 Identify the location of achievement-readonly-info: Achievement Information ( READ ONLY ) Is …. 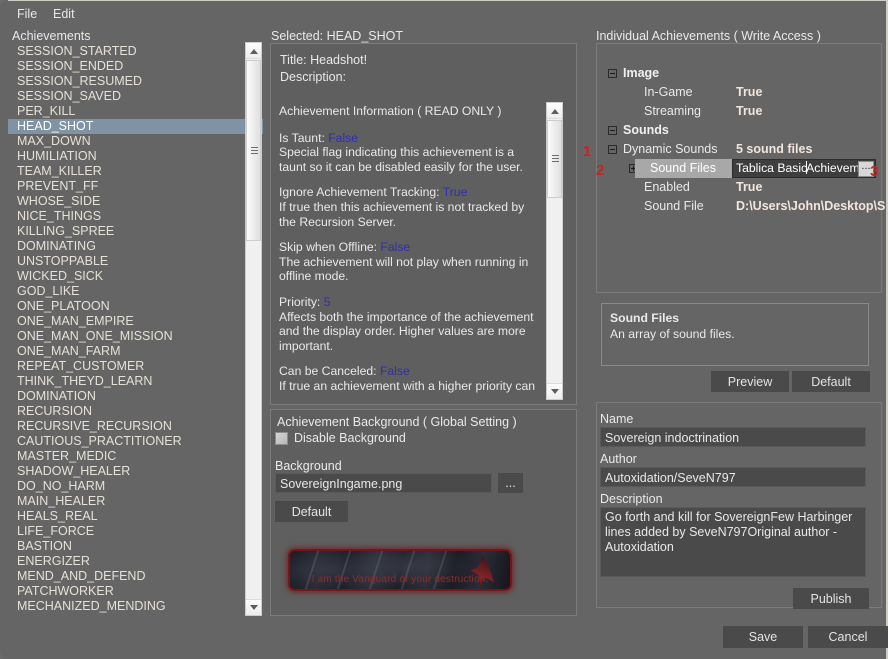
(408, 249).